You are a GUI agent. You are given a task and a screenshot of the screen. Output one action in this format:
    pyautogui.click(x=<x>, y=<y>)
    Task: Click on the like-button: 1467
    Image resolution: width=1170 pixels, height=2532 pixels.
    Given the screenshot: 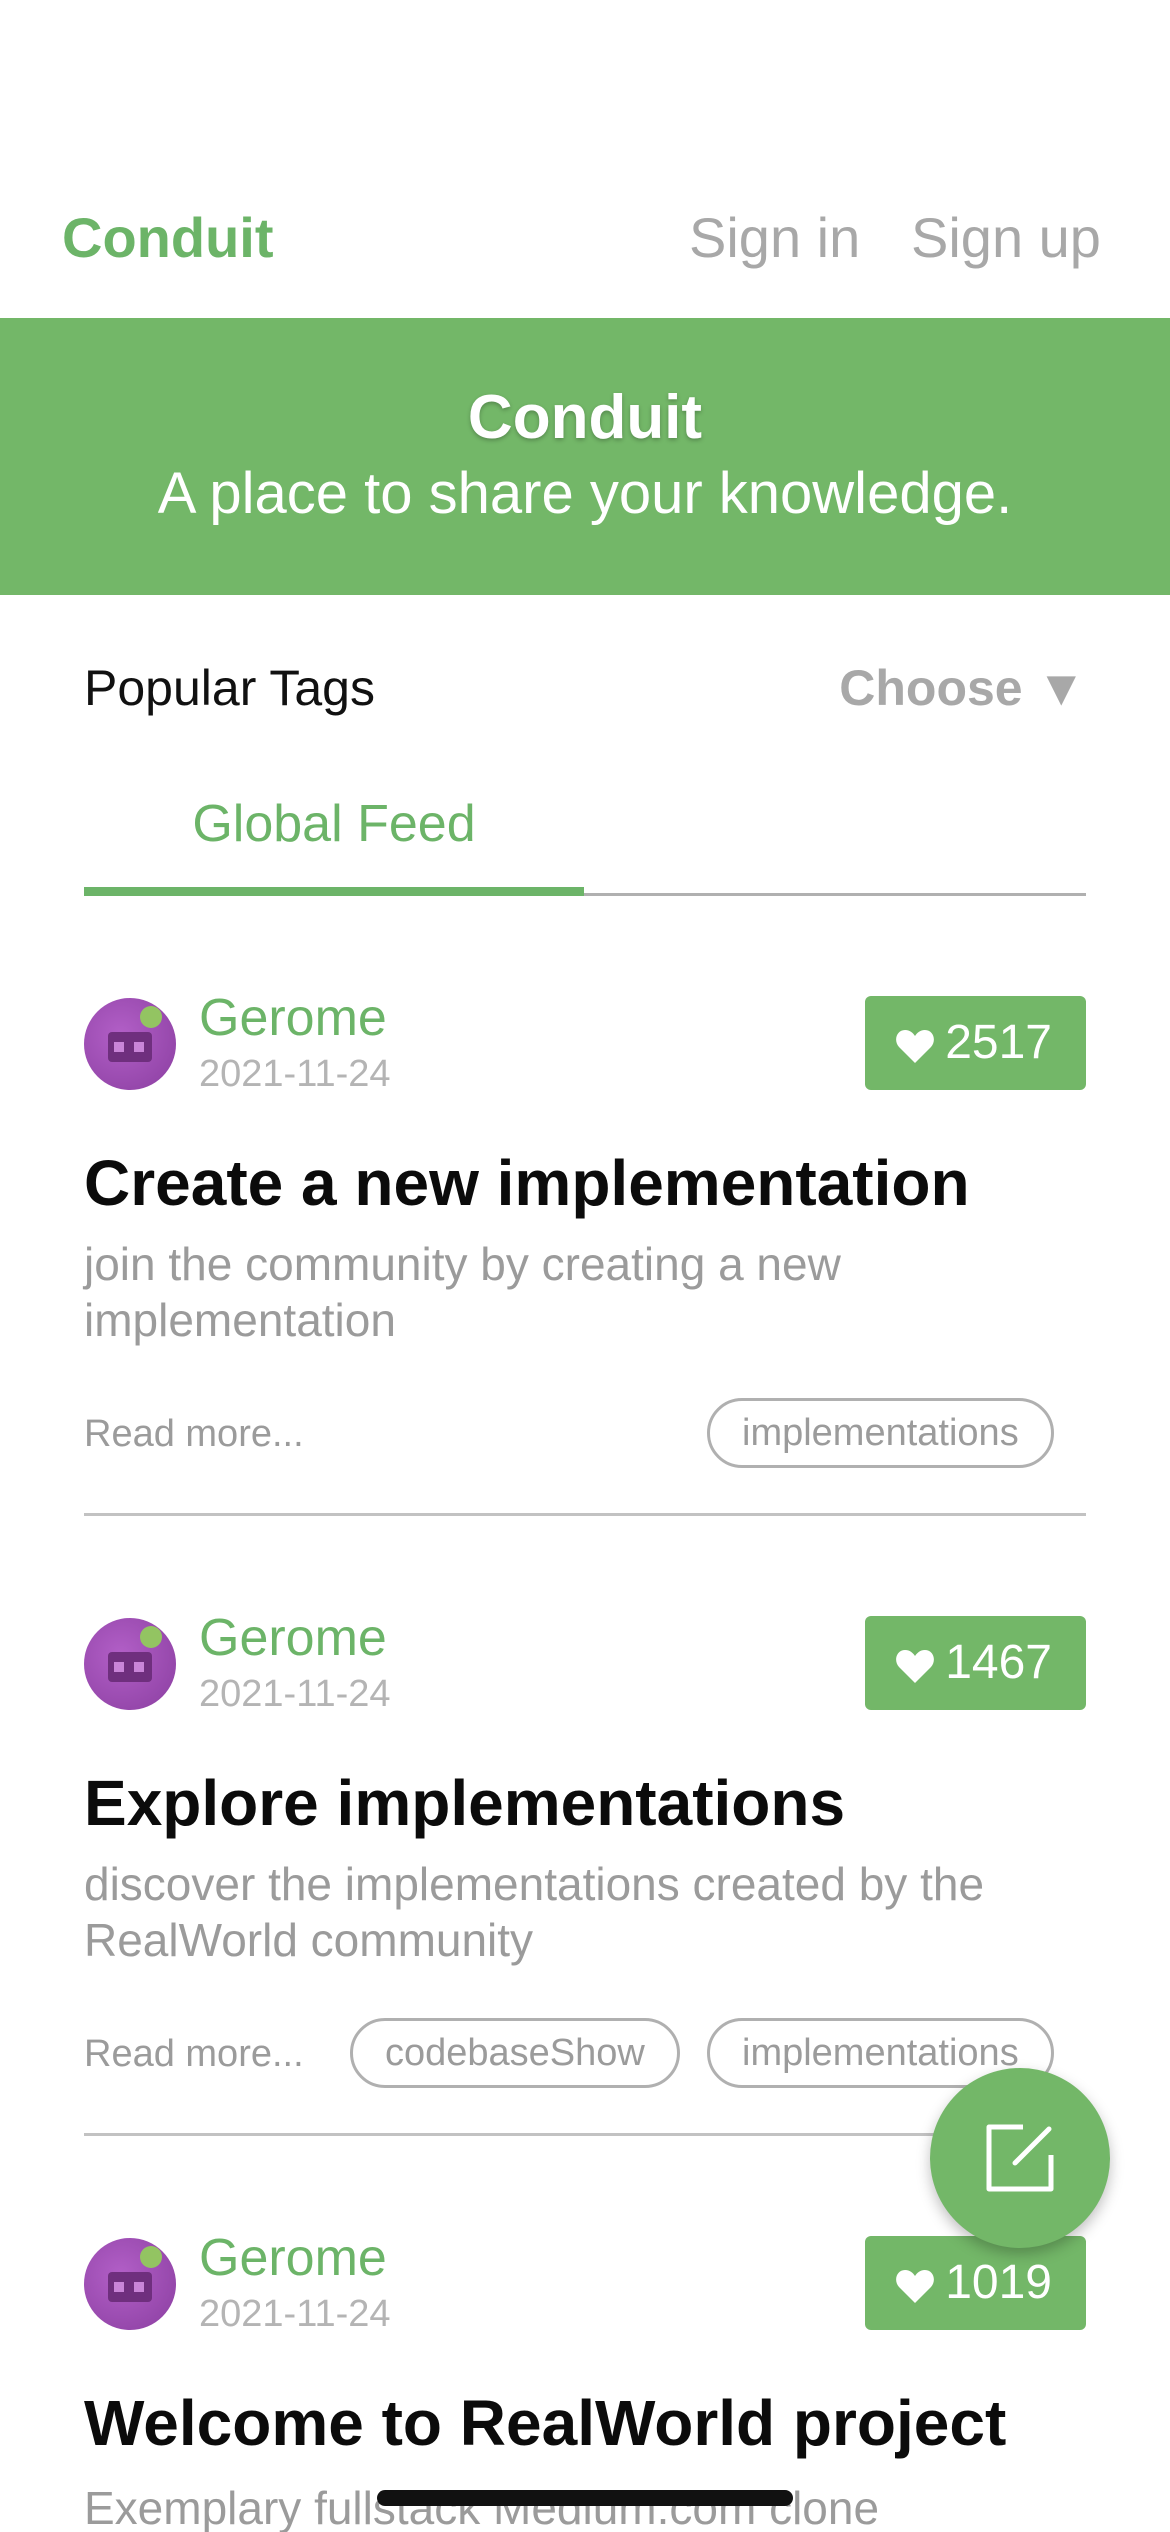 What is the action you would take?
    pyautogui.click(x=975, y=1663)
    